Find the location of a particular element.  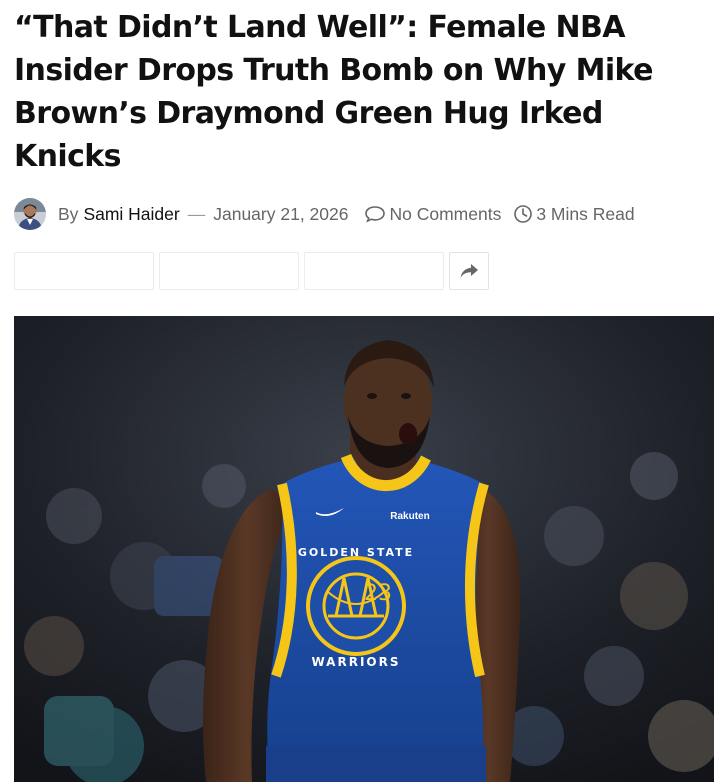

comments-label: No Comments is located at coordinates (445, 213).